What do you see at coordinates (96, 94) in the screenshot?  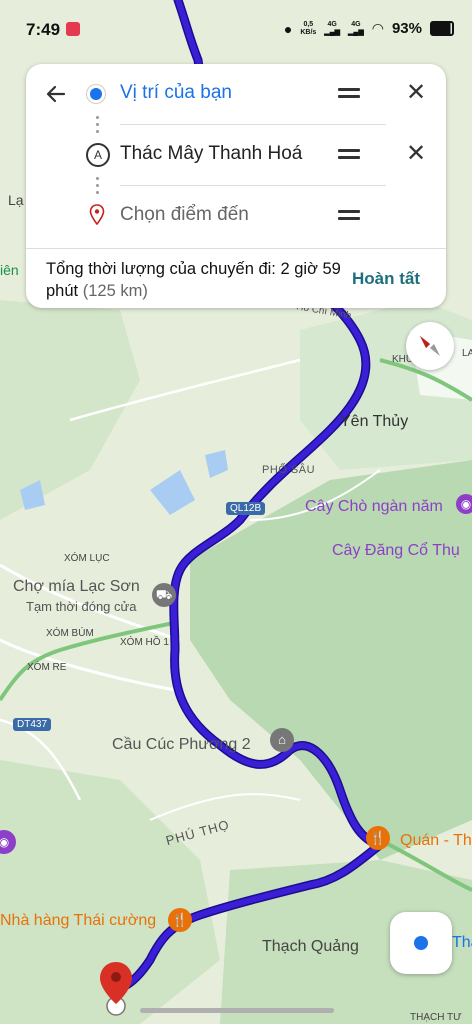 I see `origin-dot-icon` at bounding box center [96, 94].